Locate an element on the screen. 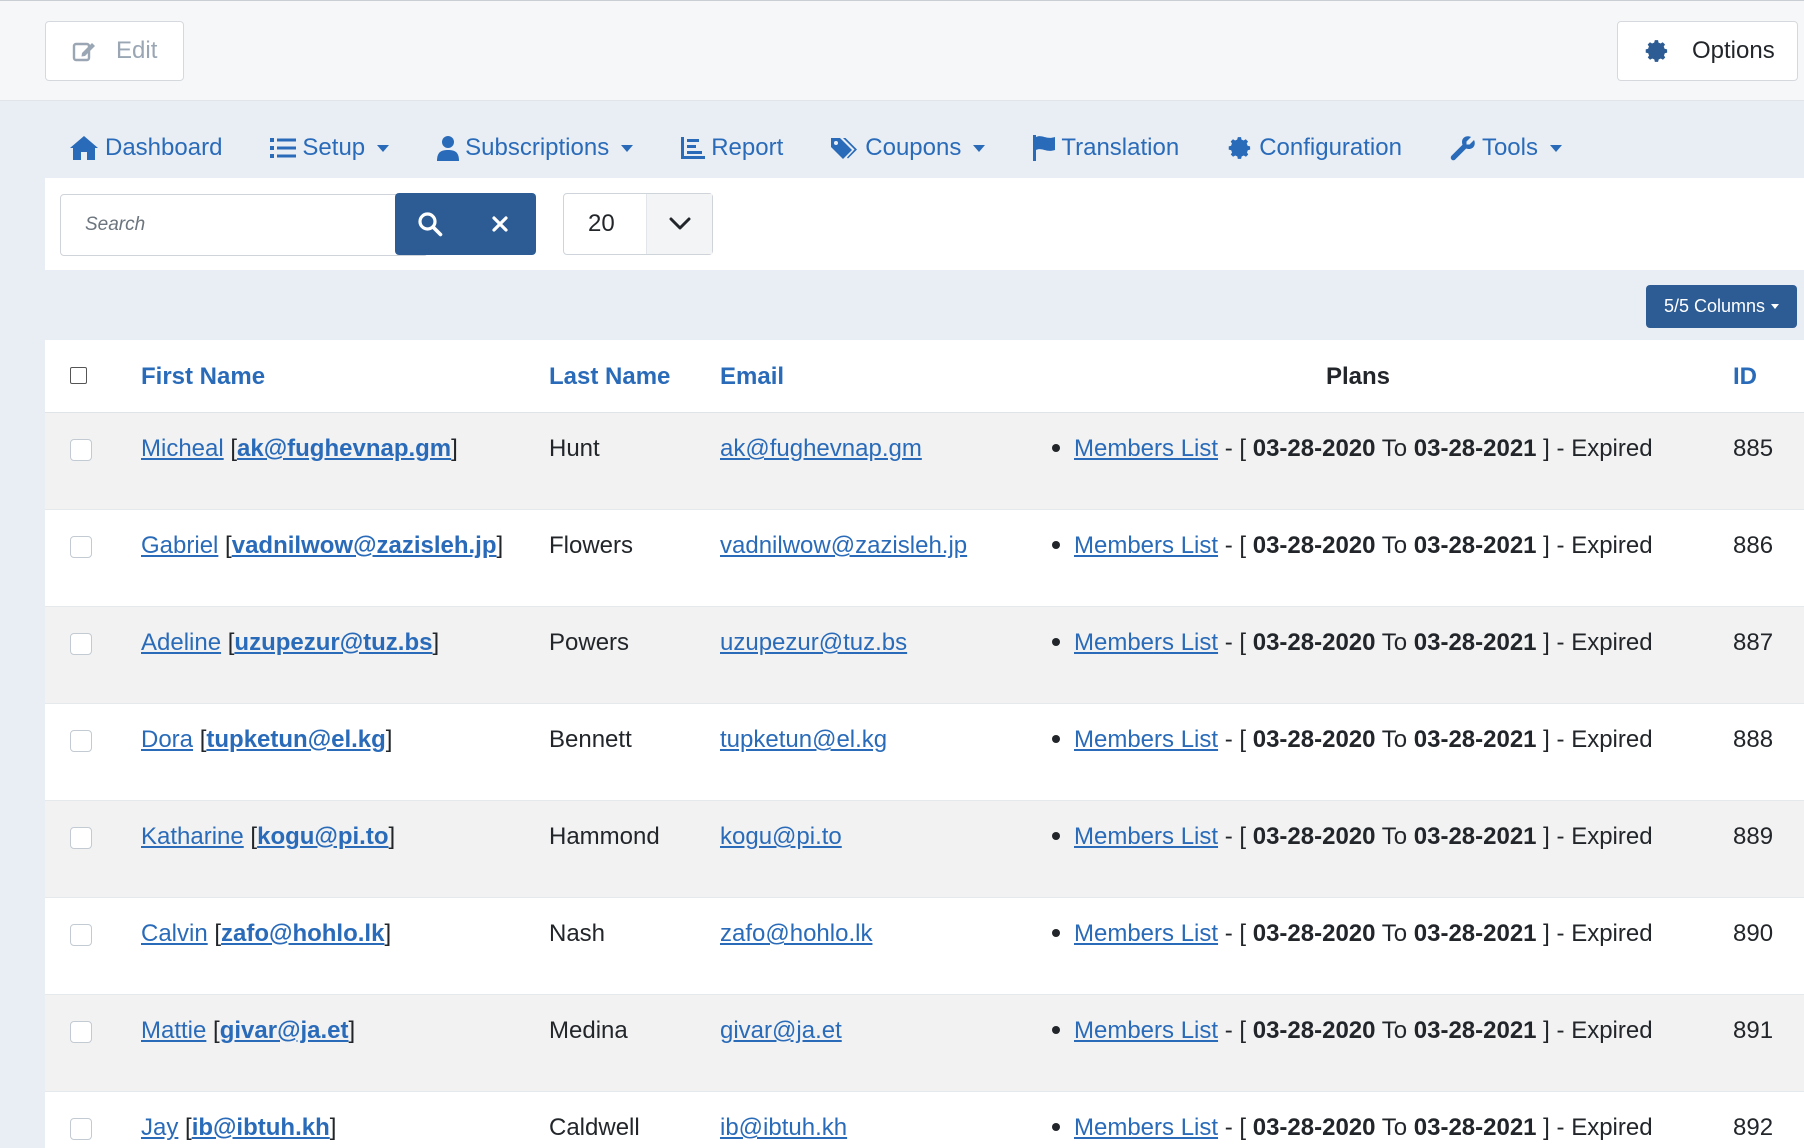 The height and width of the screenshot is (1148, 1804). first-name-cell: Calvin [zafo@hohlo.lk] is located at coordinates (266, 933).